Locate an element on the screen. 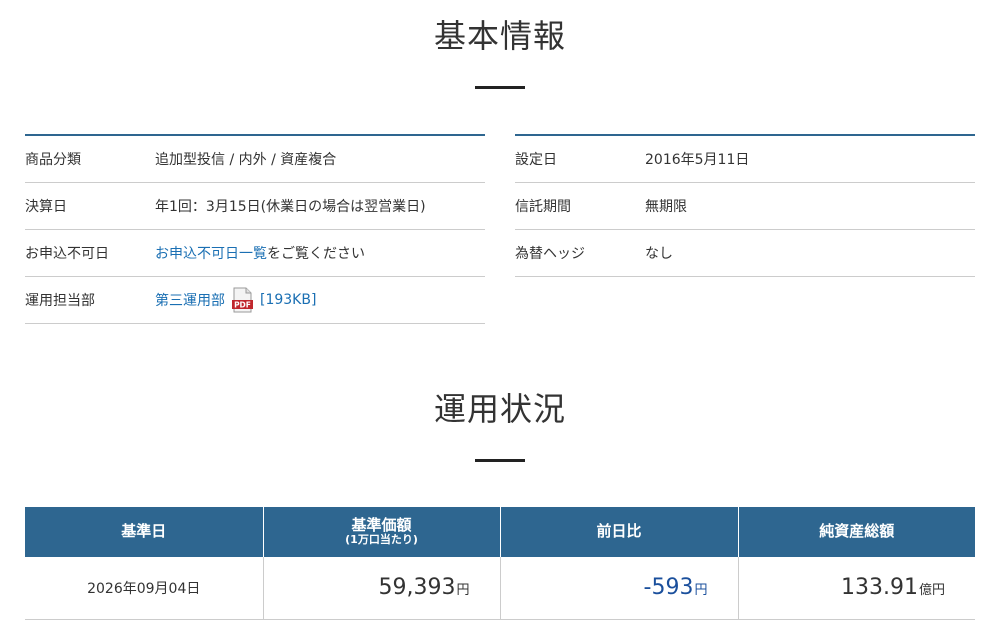 The image size is (1000, 630). info-label: 決算日 is located at coordinates (46, 207).